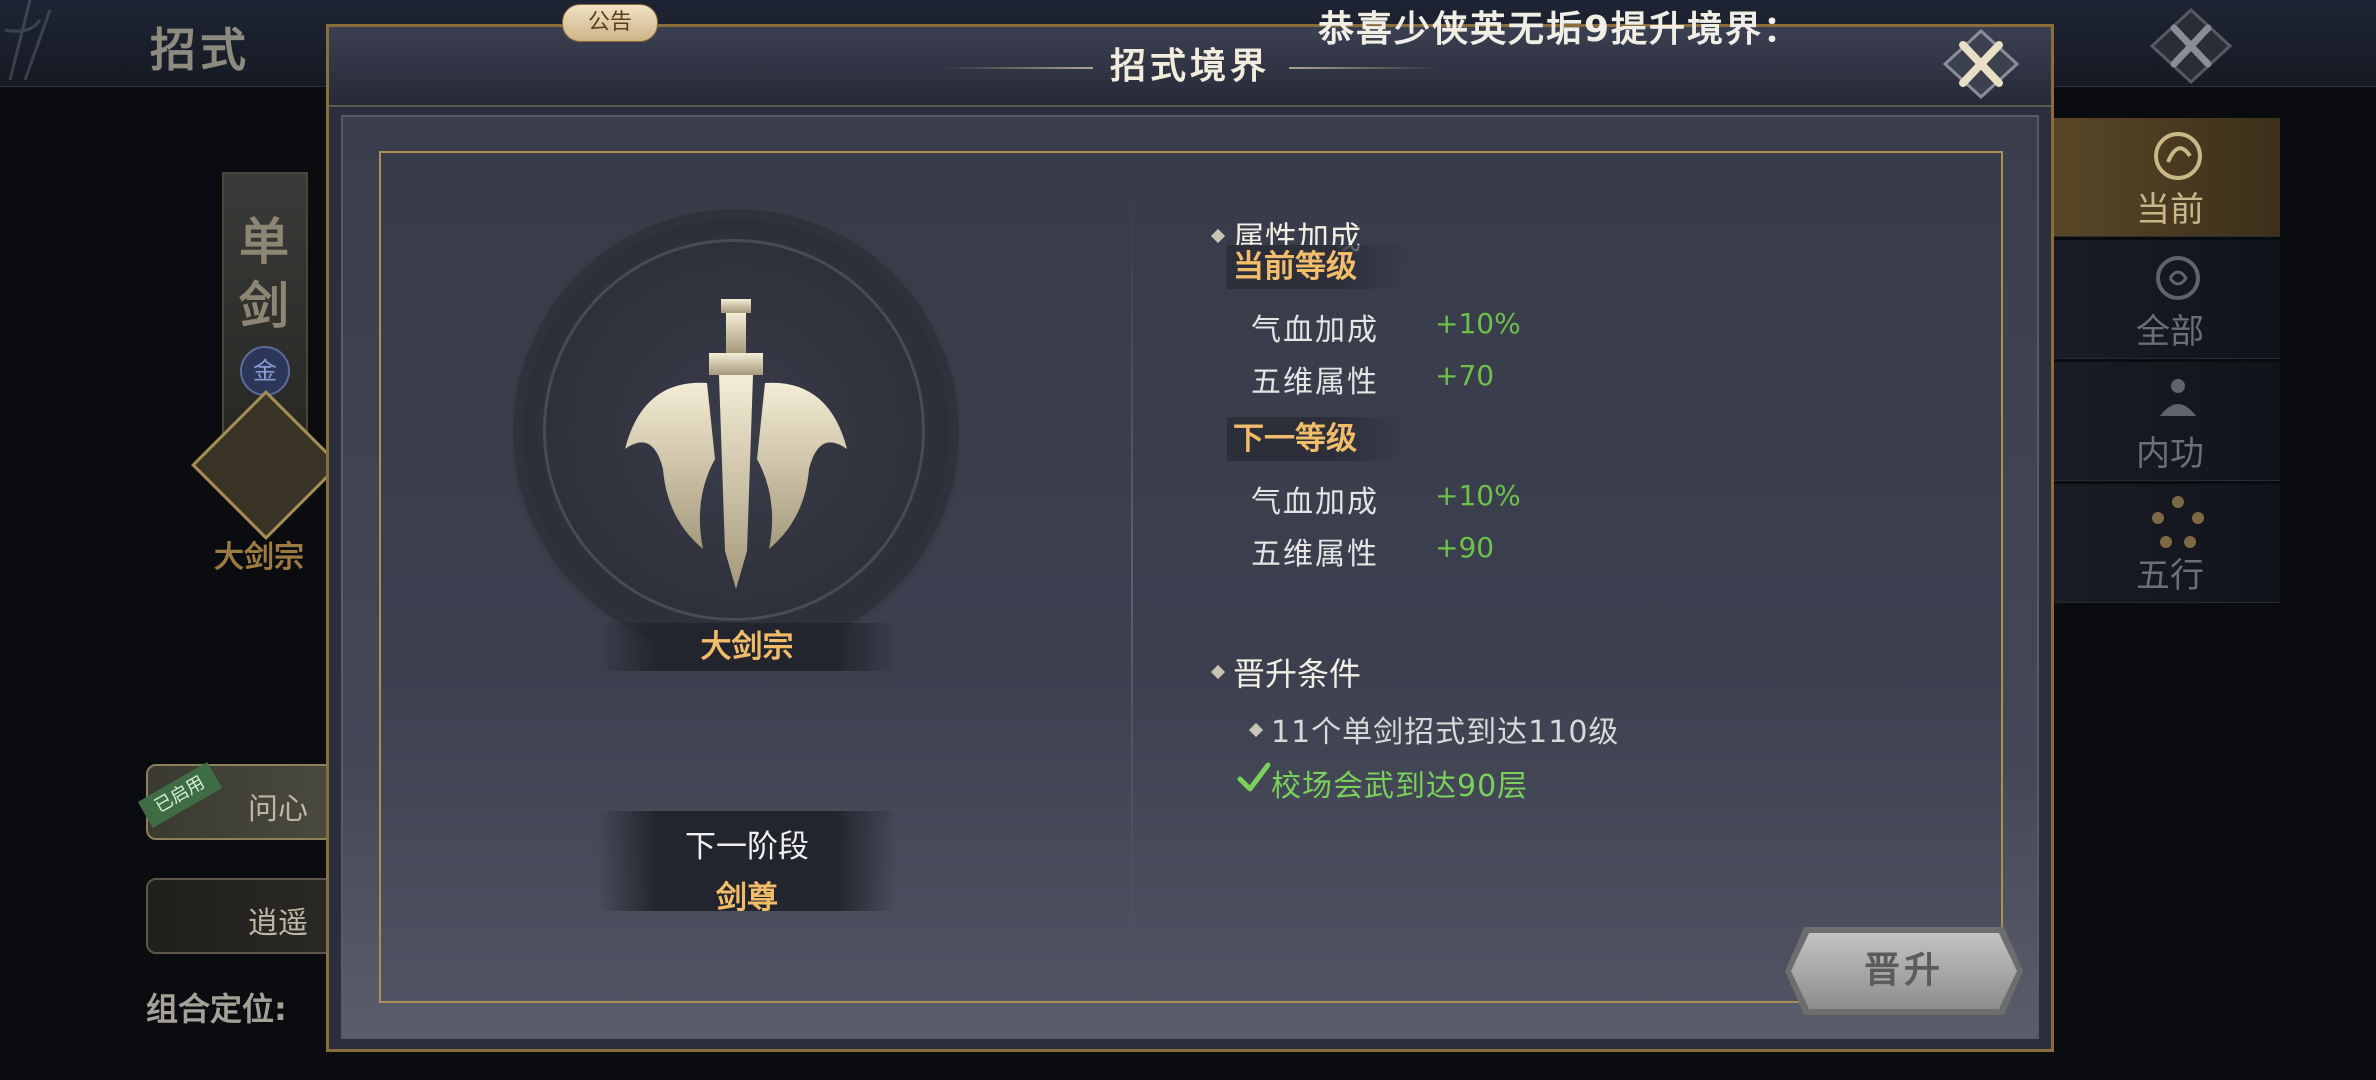 This screenshot has width=2376, height=1080. Describe the element at coordinates (1465, 547) in the screenshot. I see `next-stats-value: +90` at that location.